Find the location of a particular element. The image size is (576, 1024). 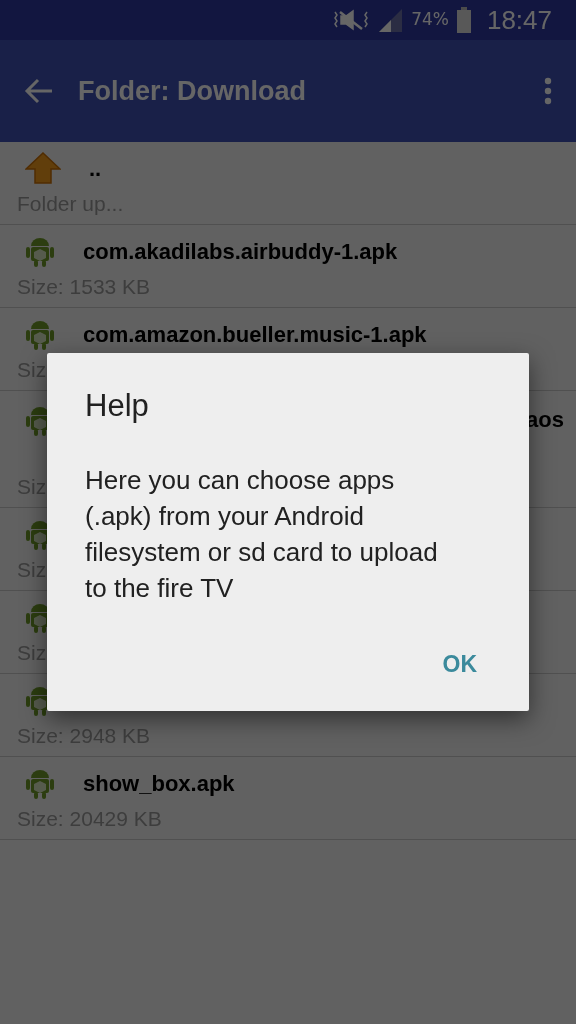

up-arrow-icon is located at coordinates (43, 168).